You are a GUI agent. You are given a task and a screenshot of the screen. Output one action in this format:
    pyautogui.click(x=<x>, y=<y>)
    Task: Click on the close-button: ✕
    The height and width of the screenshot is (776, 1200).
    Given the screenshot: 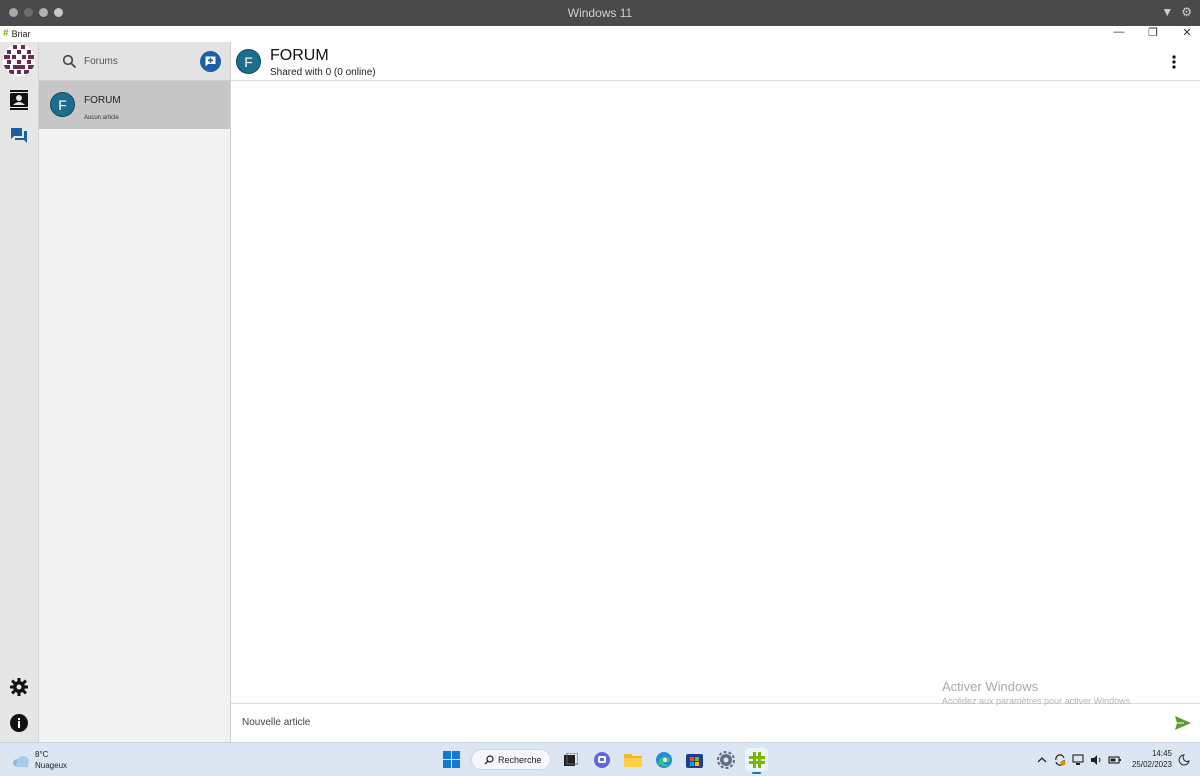 What is the action you would take?
    pyautogui.click(x=1187, y=32)
    